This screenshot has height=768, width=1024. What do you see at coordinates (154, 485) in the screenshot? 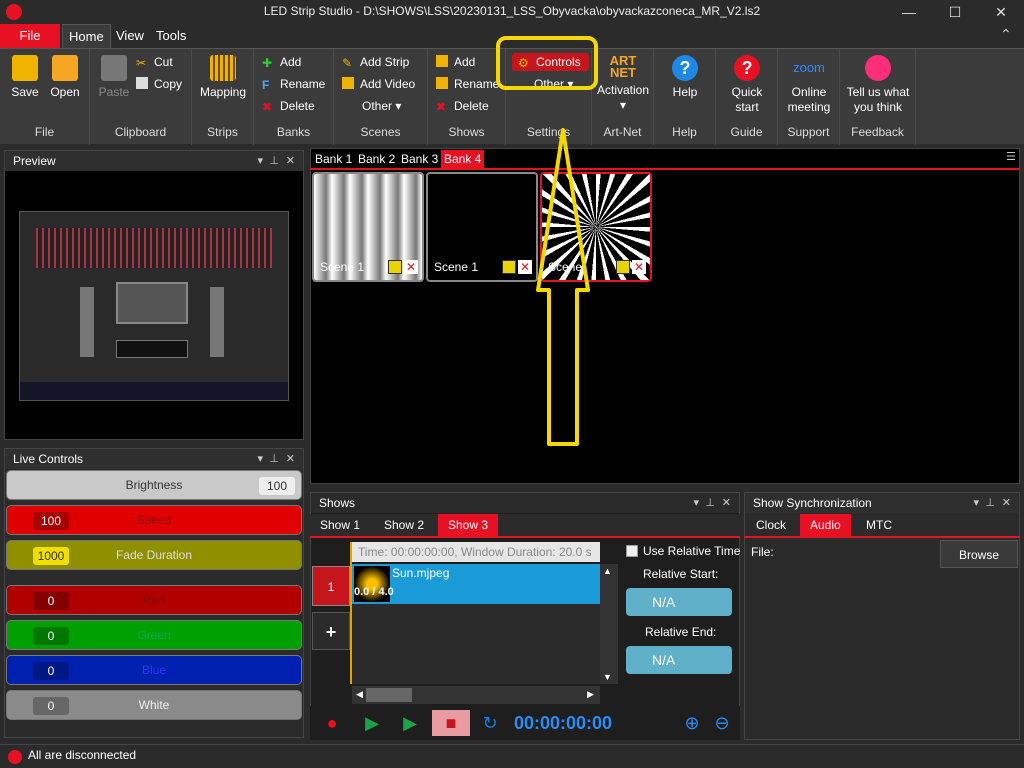
I see `slider-brightness: Brightness 100` at bounding box center [154, 485].